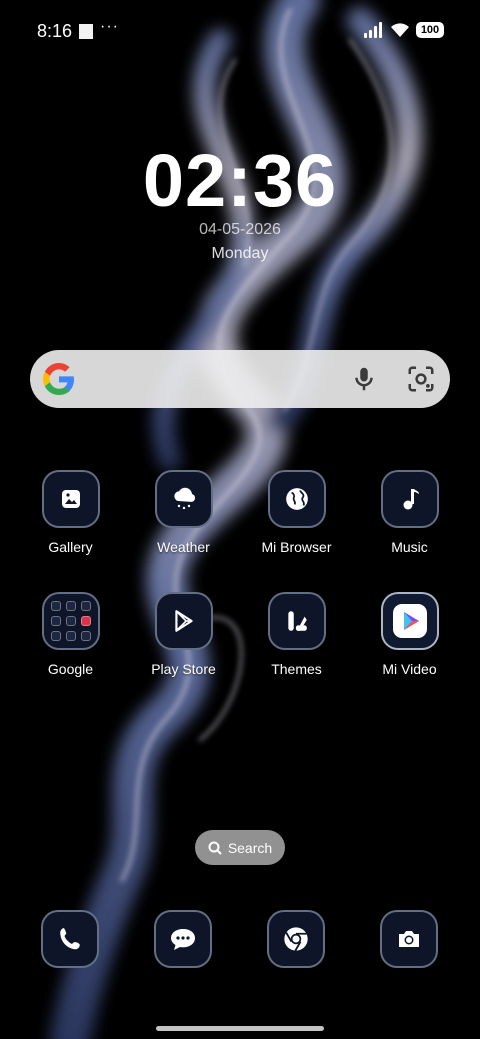 The image size is (480, 1039). Describe the element at coordinates (183, 939) in the screenshot. I see `messages-icon` at that location.